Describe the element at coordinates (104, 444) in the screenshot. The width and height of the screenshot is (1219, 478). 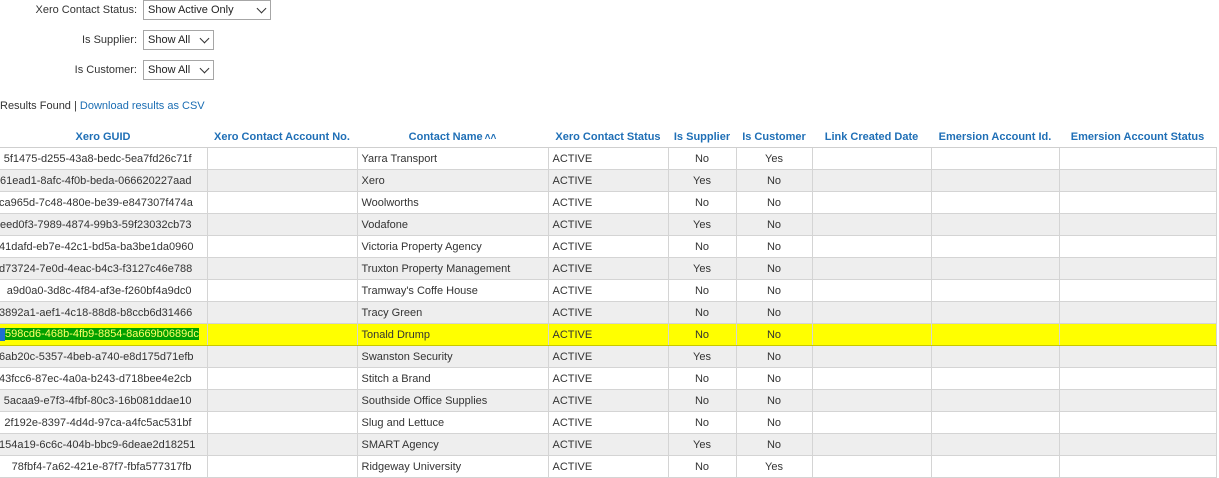
I see `guid-cell: 154a19-6c6c-404b-bbc9-6deae2d18251` at that location.